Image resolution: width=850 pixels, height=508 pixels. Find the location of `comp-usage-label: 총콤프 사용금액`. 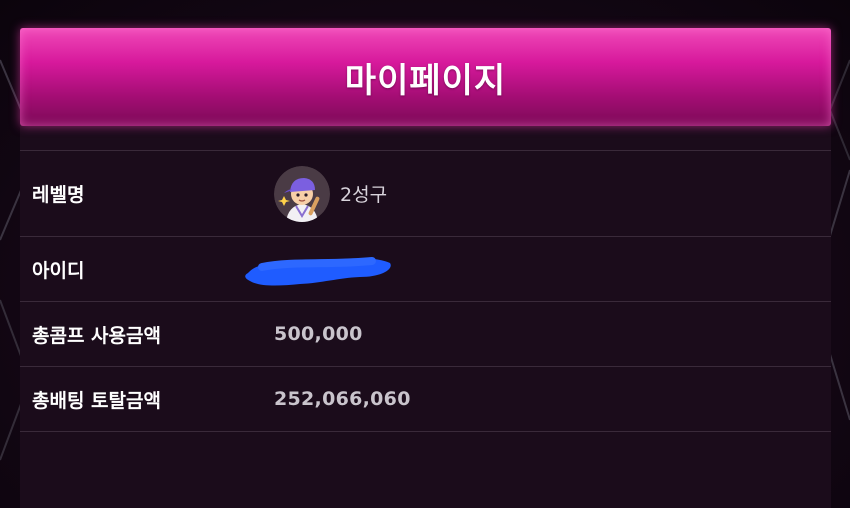

comp-usage-label: 총콤프 사용금액 is located at coordinates (96, 335).